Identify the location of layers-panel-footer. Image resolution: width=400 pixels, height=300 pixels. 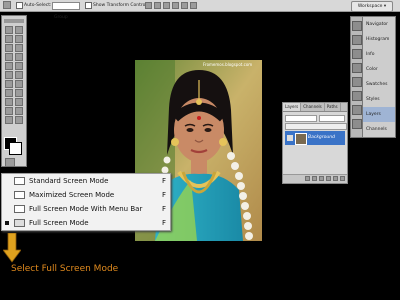
(315, 178).